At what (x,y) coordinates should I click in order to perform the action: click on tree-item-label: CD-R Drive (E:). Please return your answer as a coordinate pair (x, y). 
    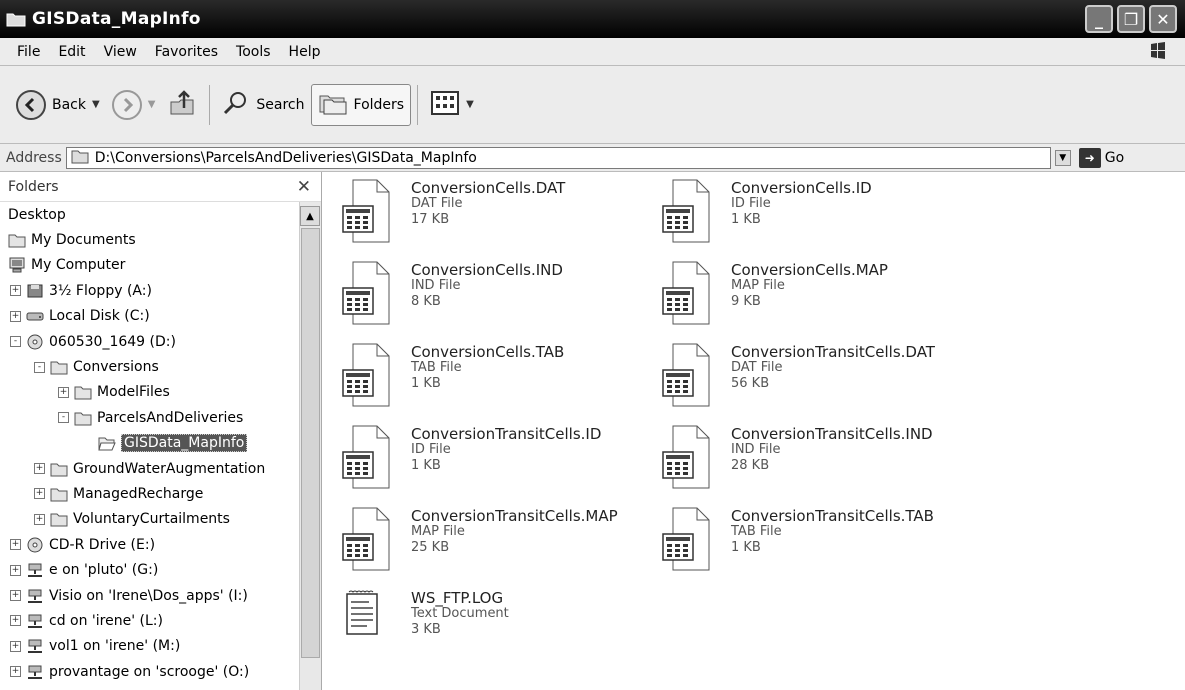
    Looking at the image, I should click on (102, 544).